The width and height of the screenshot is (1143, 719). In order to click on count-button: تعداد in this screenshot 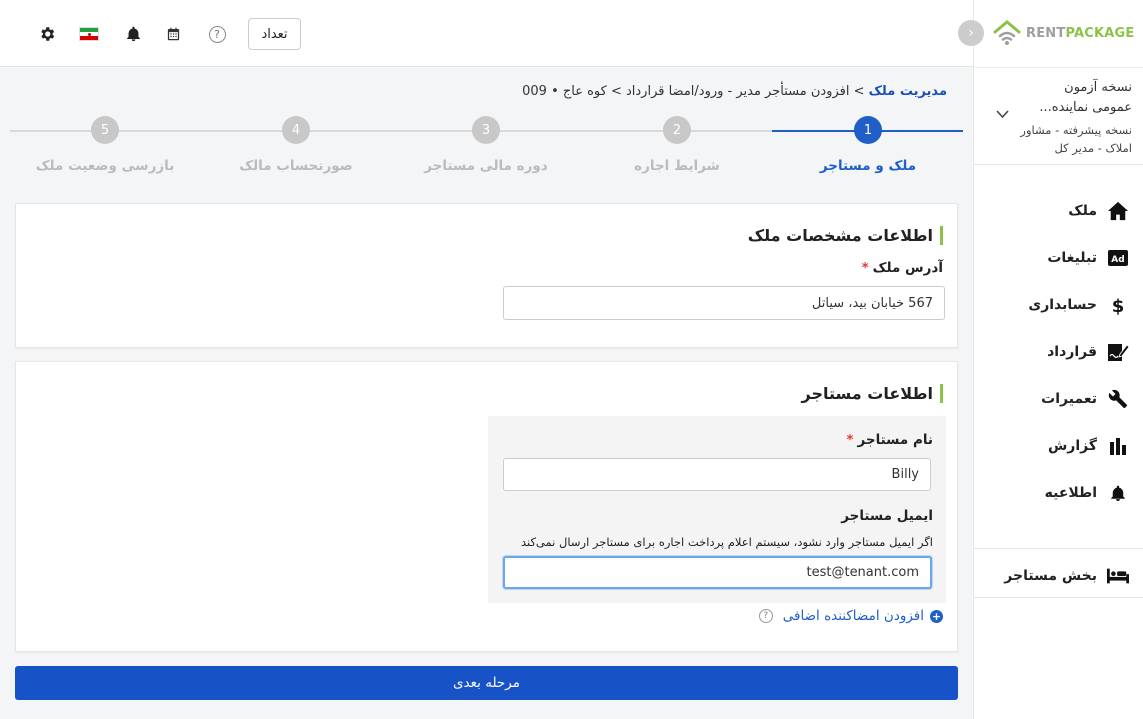, I will do `click(274, 34)`.